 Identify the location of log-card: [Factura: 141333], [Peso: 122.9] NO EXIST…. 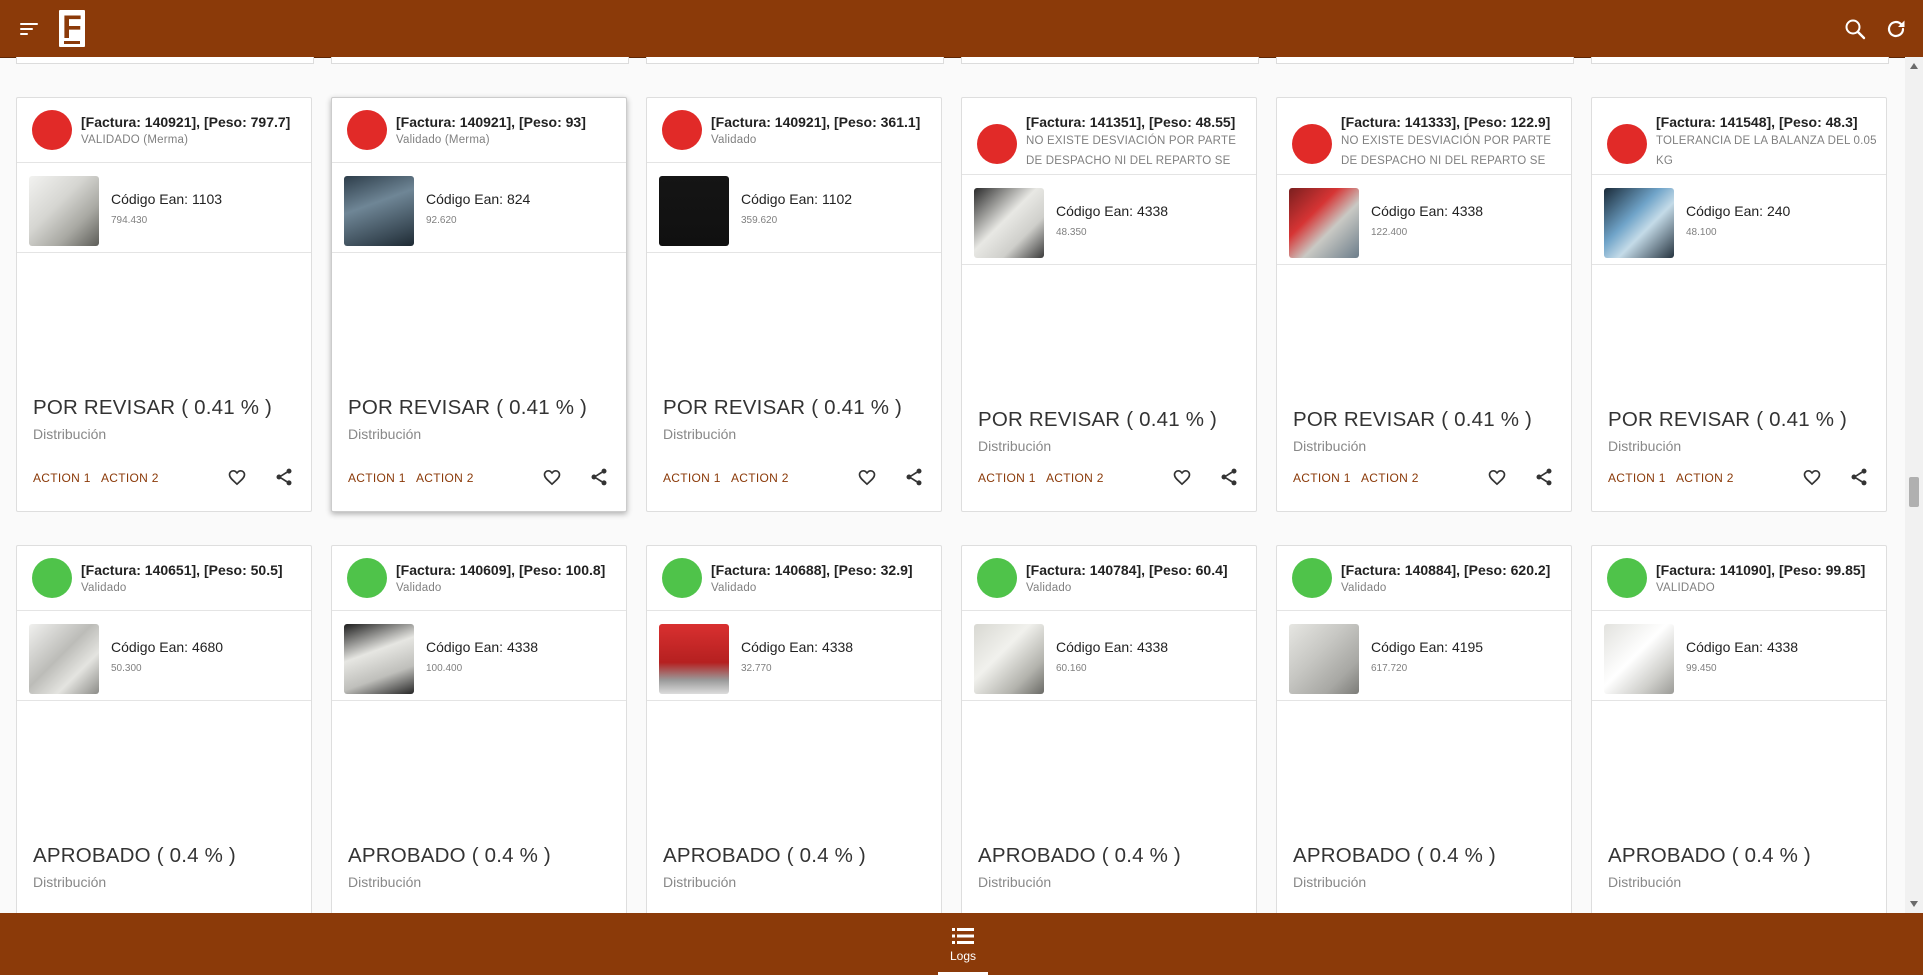
(1424, 304).